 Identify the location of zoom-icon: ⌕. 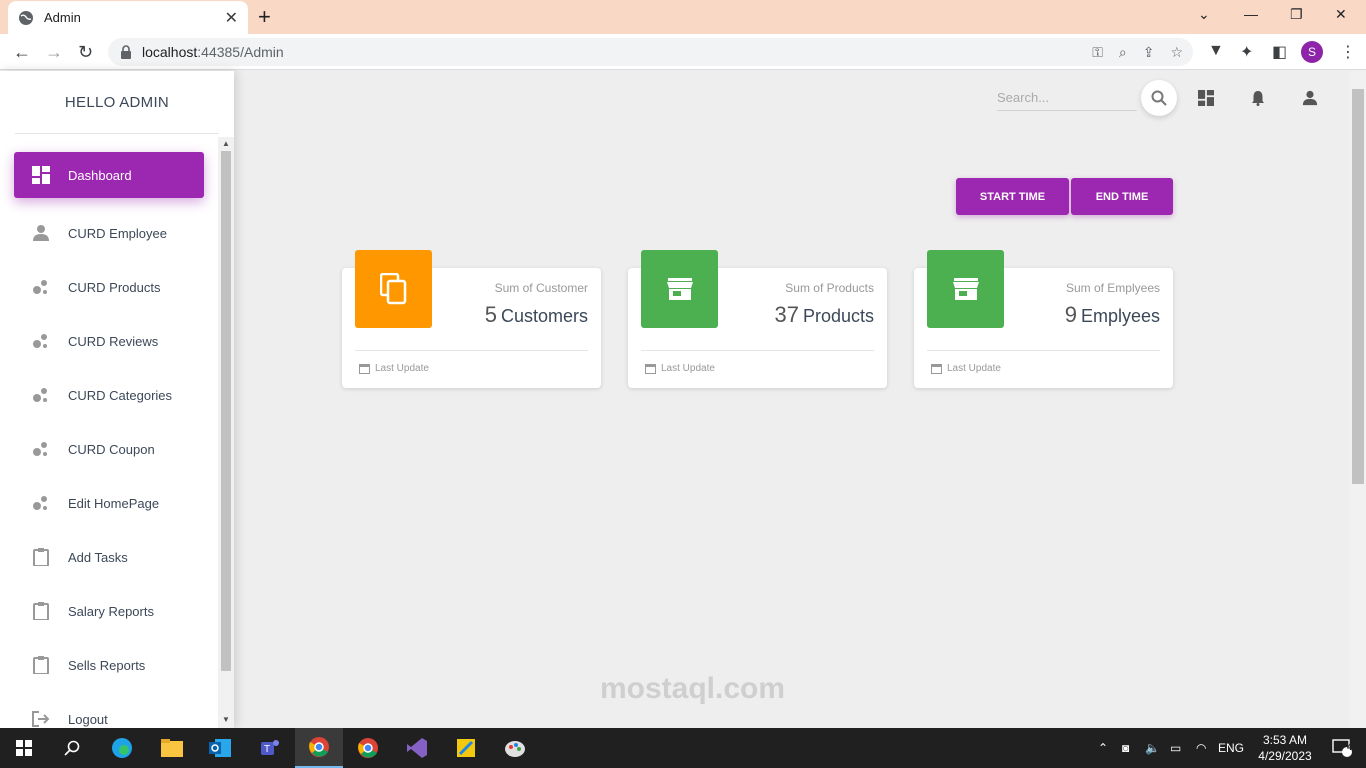
(1123, 52).